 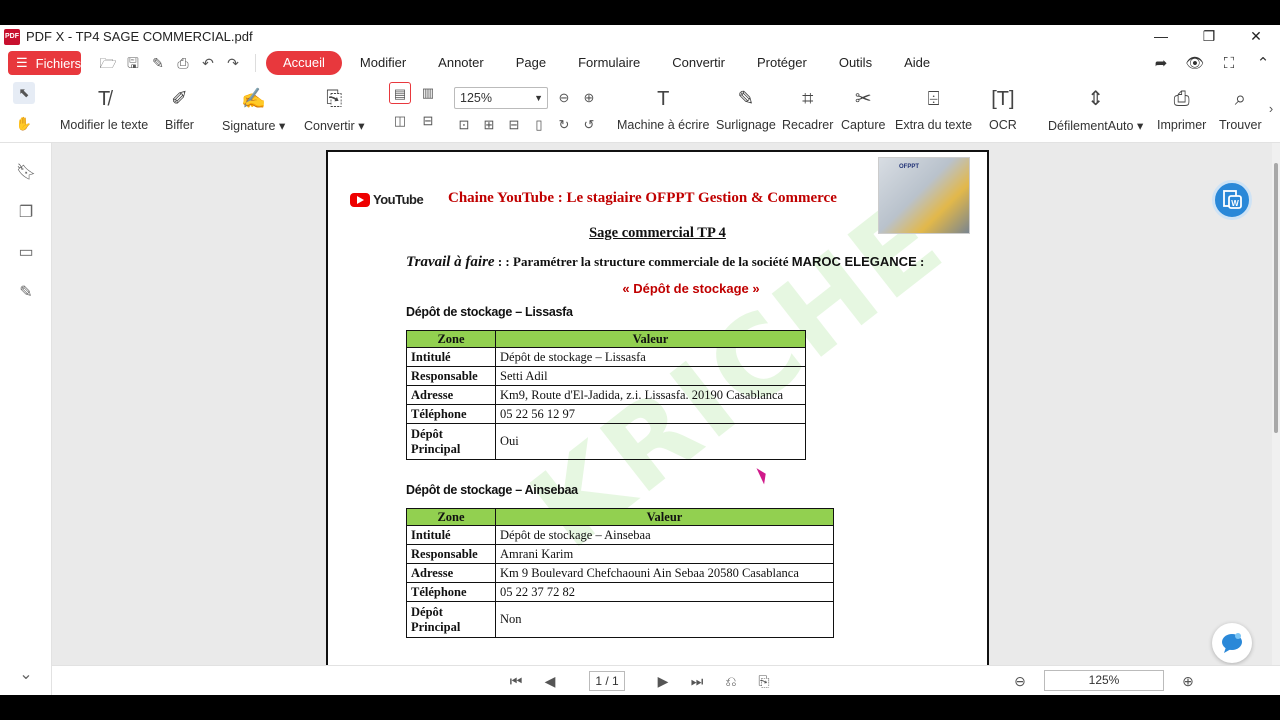 I want to click on fit-visible-icon: ▯, so click(x=539, y=125).